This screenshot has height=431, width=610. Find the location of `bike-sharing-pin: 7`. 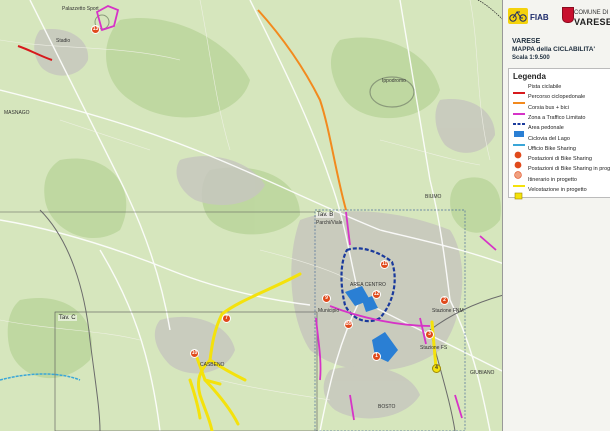

bike-sharing-pin: 7 is located at coordinates (226, 318).